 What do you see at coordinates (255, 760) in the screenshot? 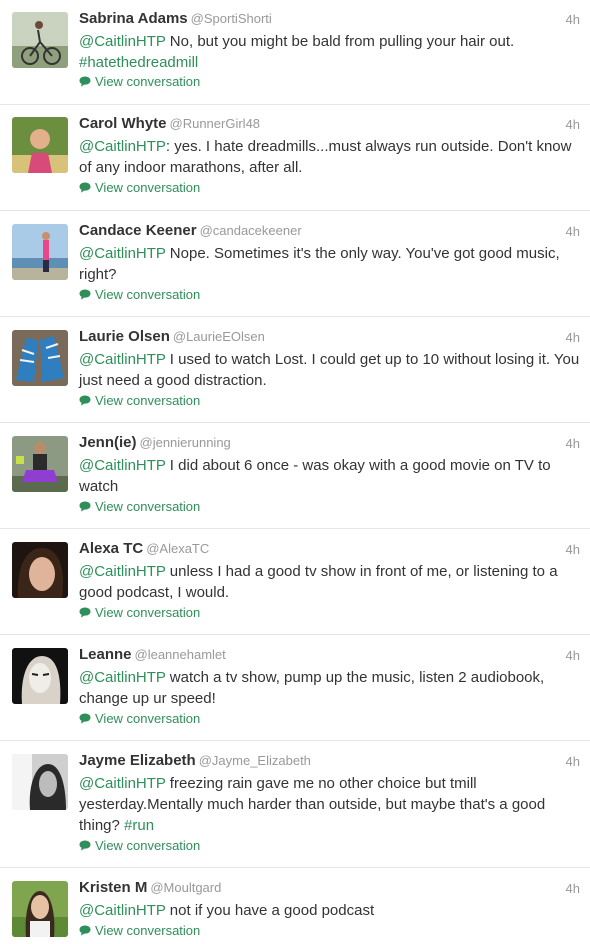
I see `author-handle: @Jayme_Elizabeth` at bounding box center [255, 760].